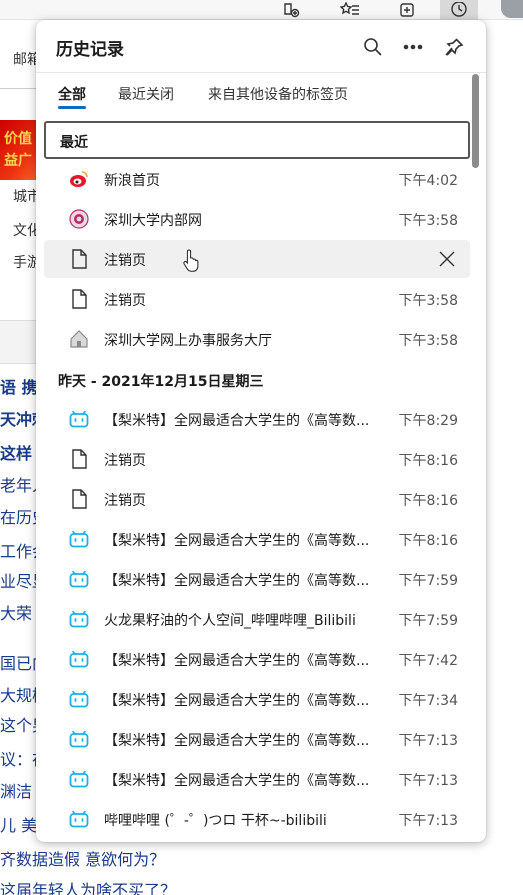  What do you see at coordinates (428, 421) in the screenshot?
I see `history-item-time: 下午8:29` at bounding box center [428, 421].